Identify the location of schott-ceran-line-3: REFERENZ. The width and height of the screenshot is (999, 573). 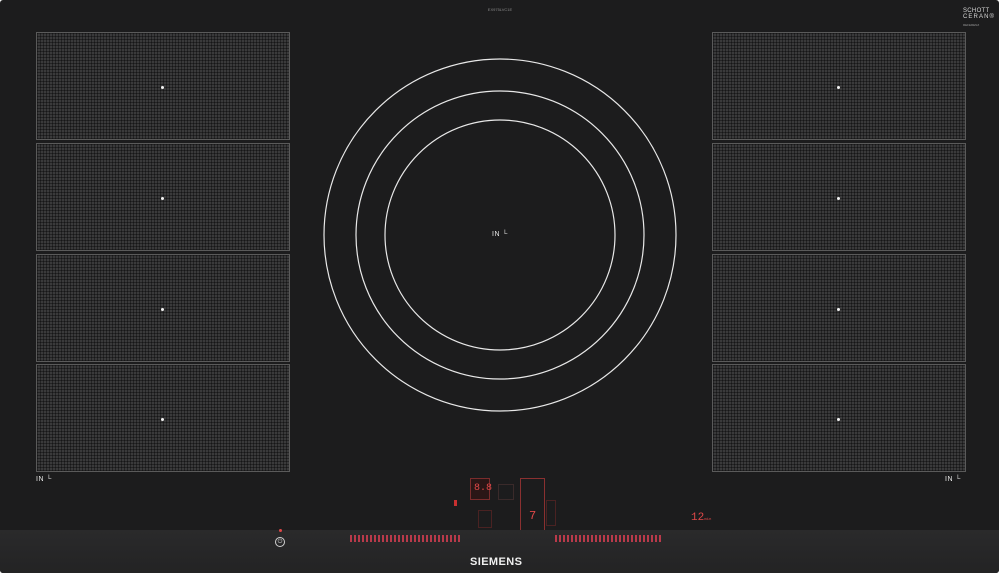
(971, 25).